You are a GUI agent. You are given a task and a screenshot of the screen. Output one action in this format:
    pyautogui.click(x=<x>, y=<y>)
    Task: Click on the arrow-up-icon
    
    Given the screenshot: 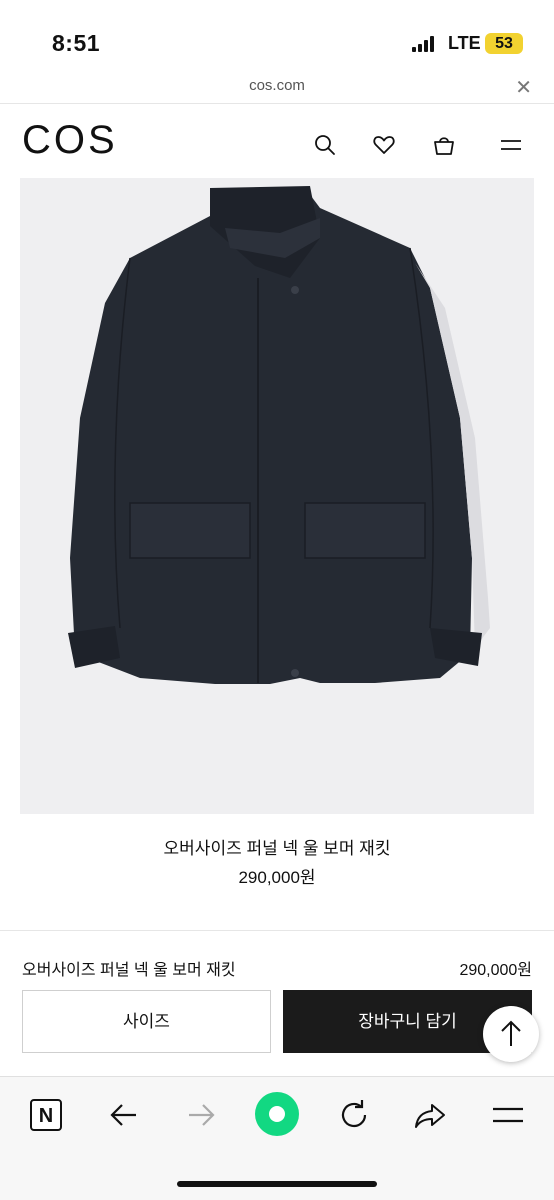 What is the action you would take?
    pyautogui.click(x=511, y=1033)
    